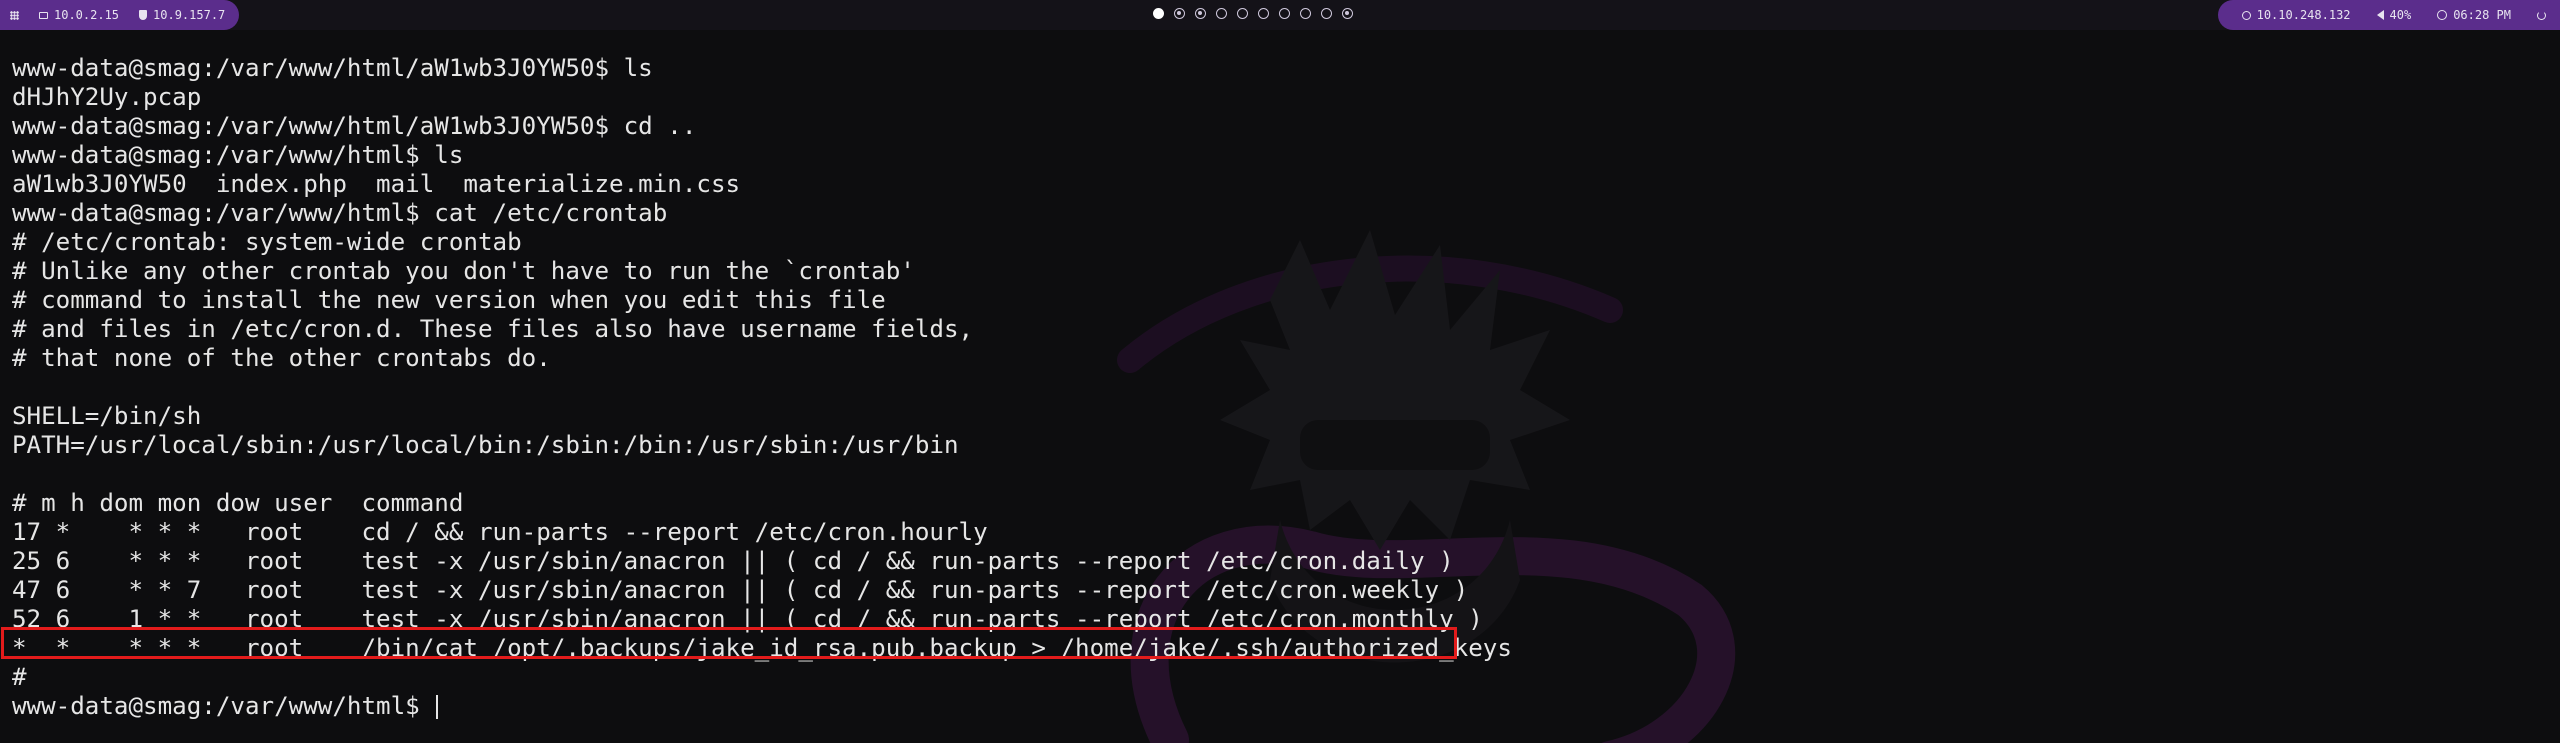 Image resolution: width=2560 pixels, height=743 pixels. What do you see at coordinates (729, 643) in the screenshot?
I see `annotation-highlight-box` at bounding box center [729, 643].